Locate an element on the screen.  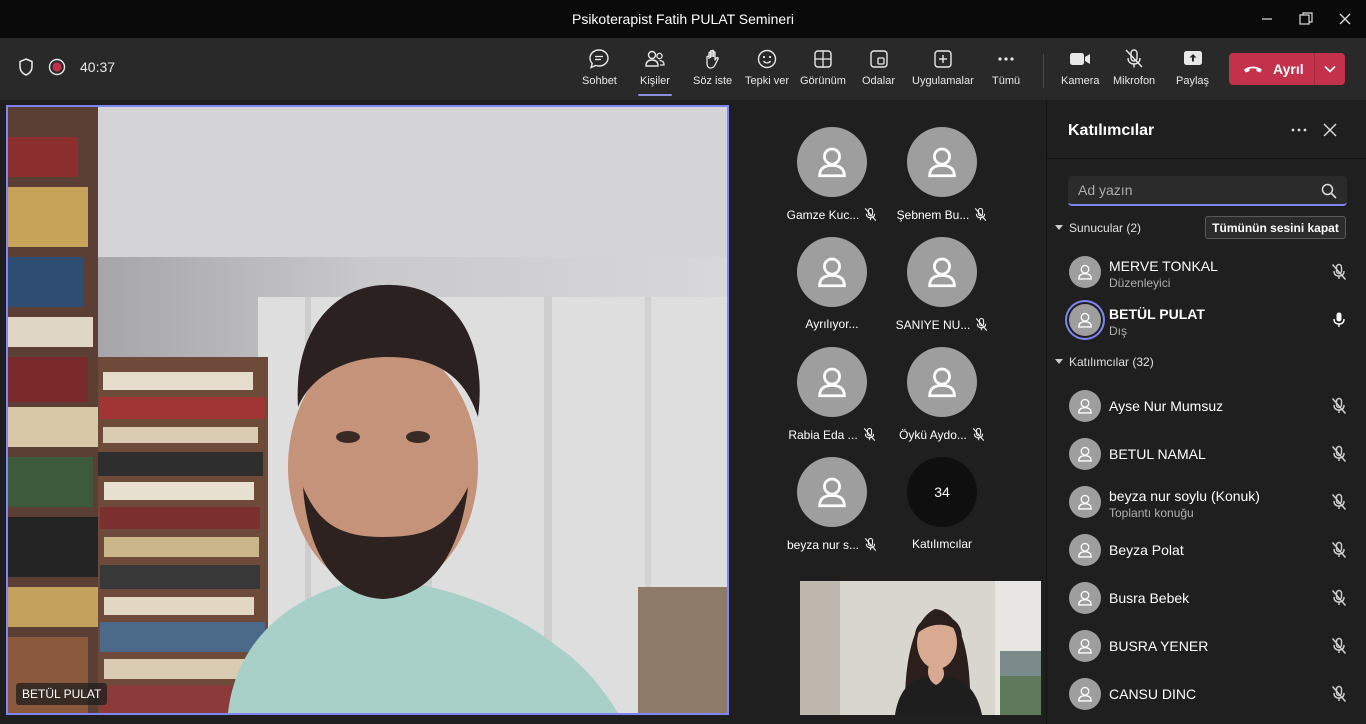
apps-button: Uygulamalar is located at coordinates (943, 72).